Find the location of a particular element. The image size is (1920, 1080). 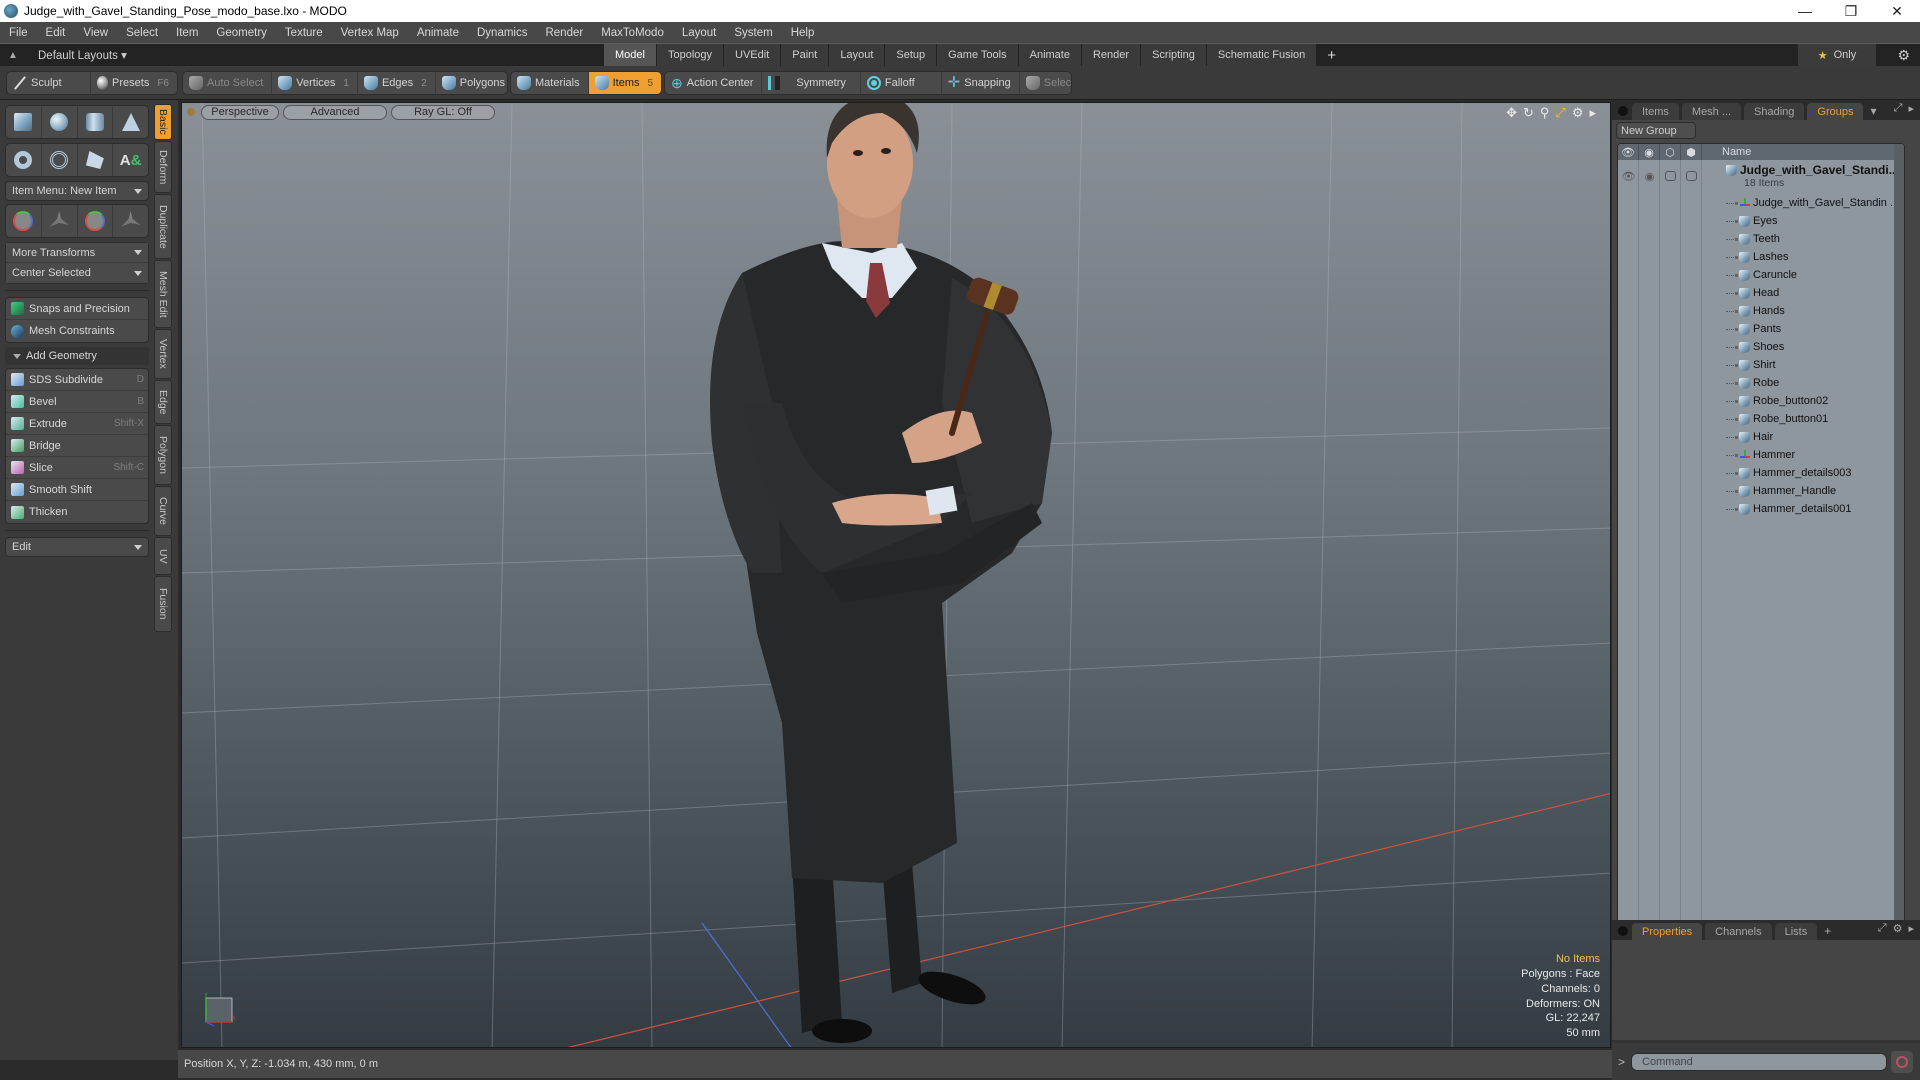

scale-tool is located at coordinates (130, 221).